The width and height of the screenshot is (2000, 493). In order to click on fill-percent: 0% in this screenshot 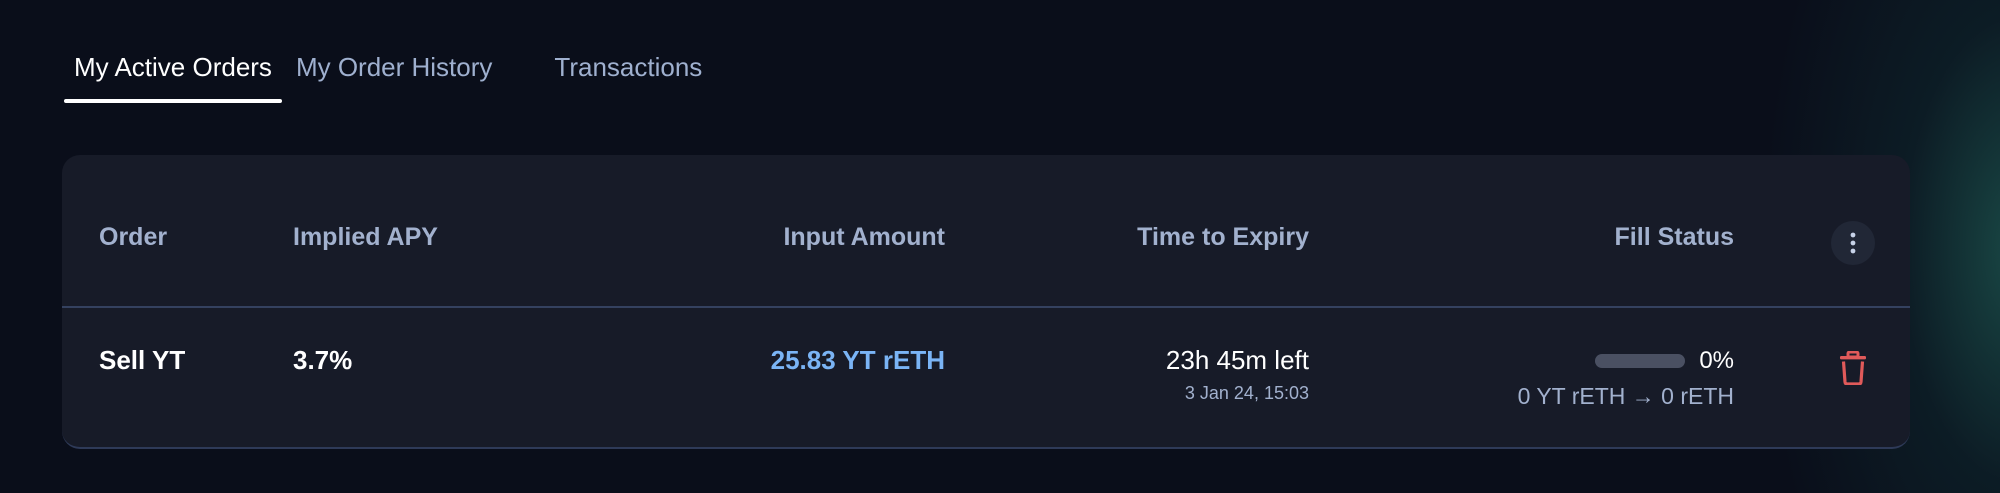, I will do `click(1716, 360)`.